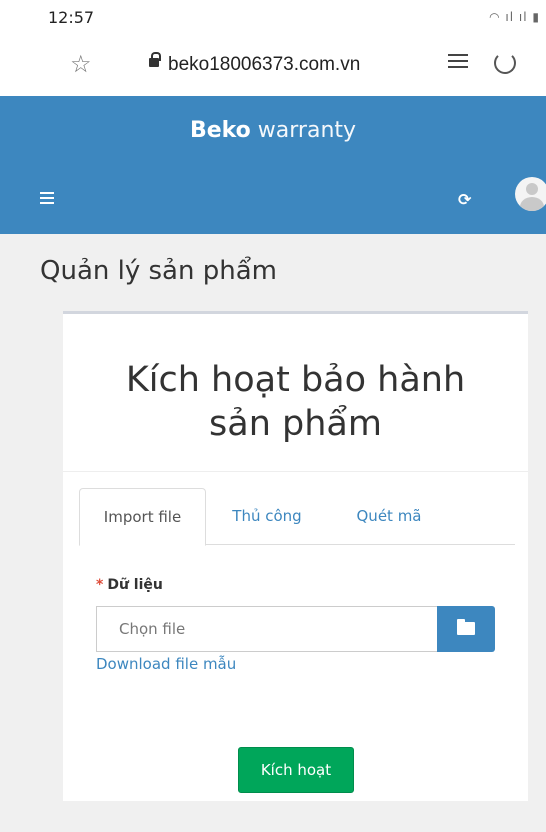 This screenshot has width=546, height=832. What do you see at coordinates (295, 471) in the screenshot?
I see `card-divider` at bounding box center [295, 471].